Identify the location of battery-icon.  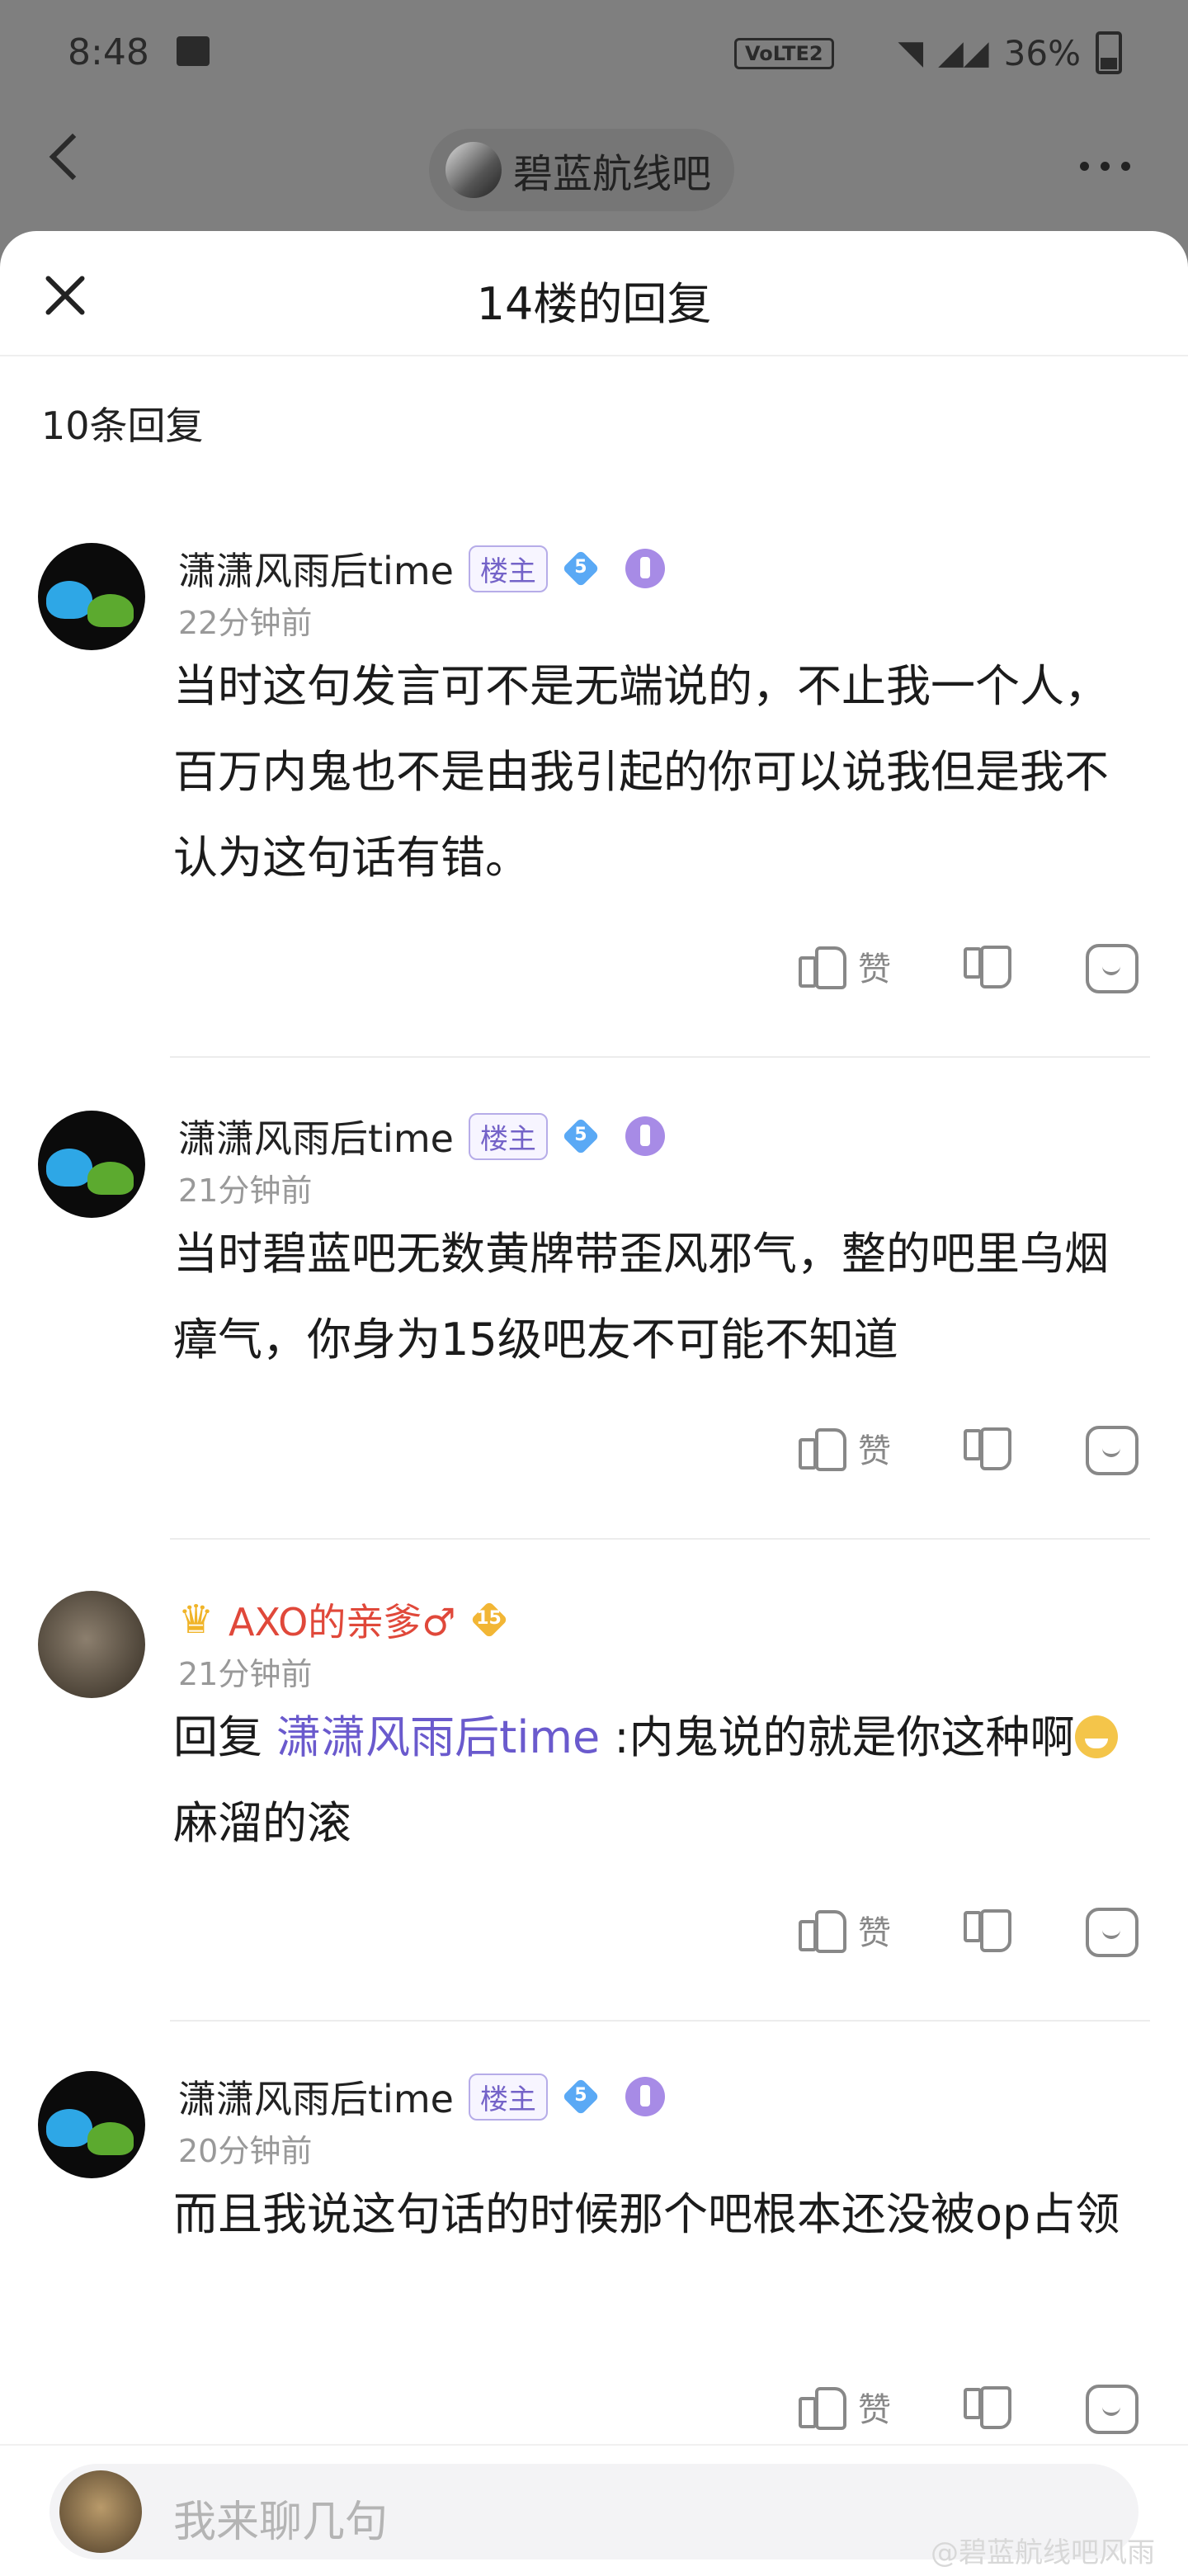
(1109, 52).